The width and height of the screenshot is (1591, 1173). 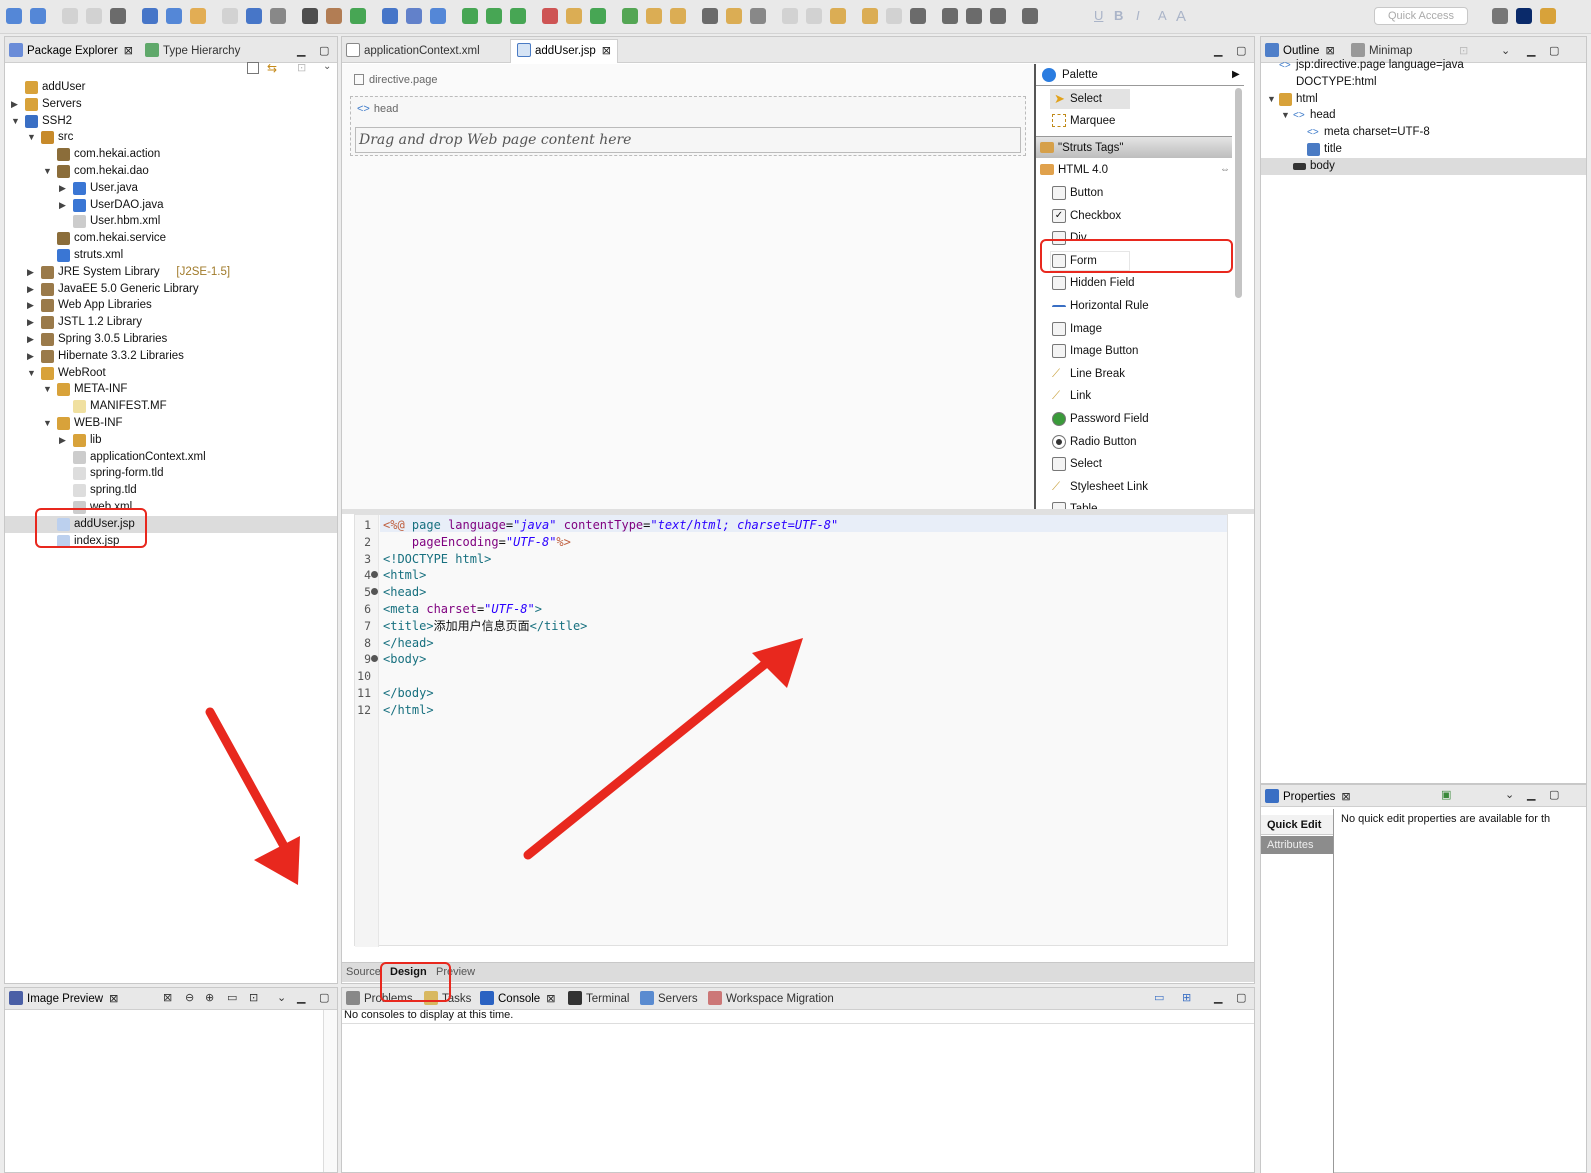 I want to click on code-line: <html>, so click(x=404, y=575).